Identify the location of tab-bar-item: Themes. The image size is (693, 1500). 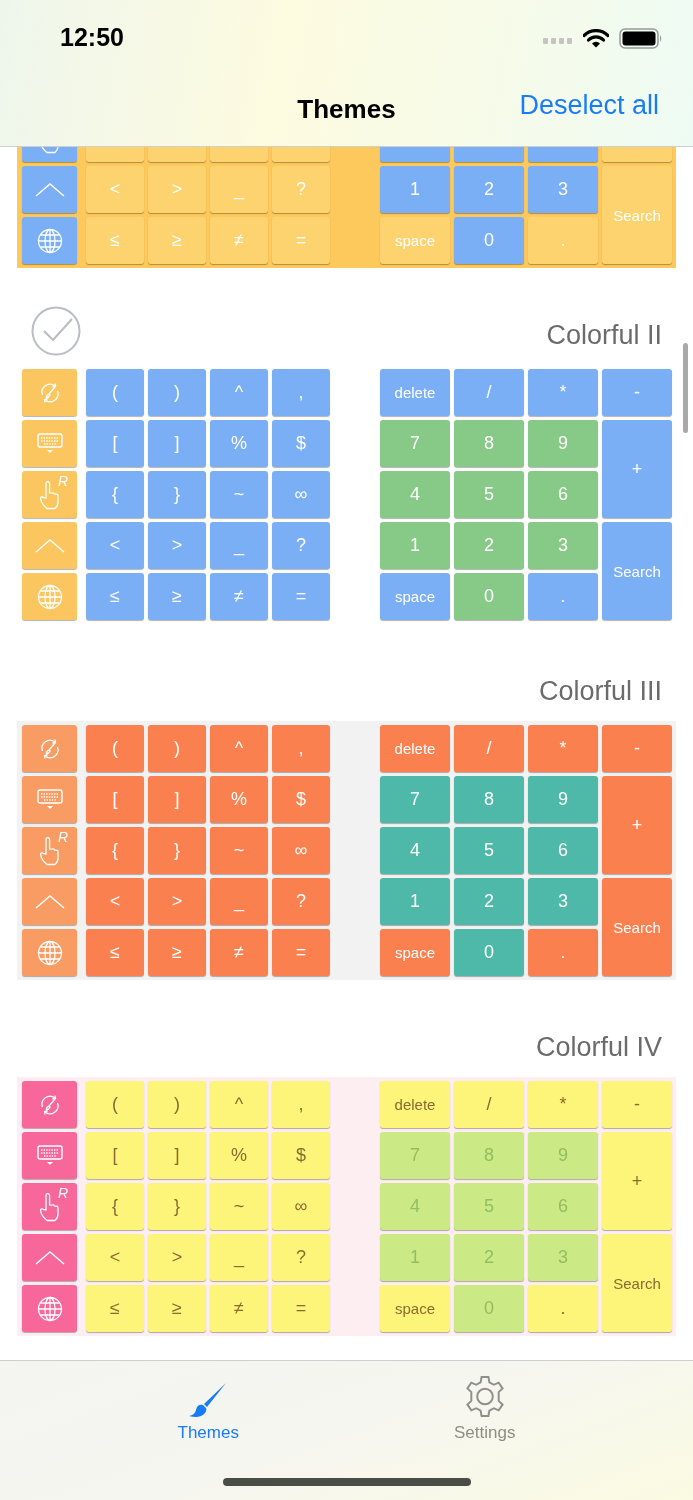
(208, 1409).